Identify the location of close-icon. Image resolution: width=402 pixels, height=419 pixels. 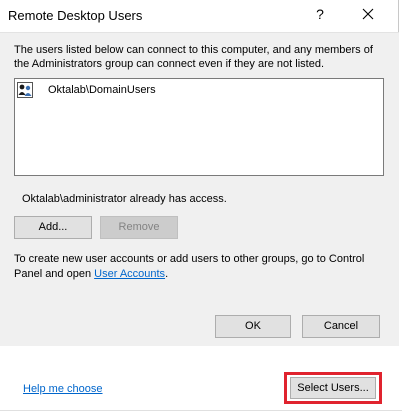
(368, 14).